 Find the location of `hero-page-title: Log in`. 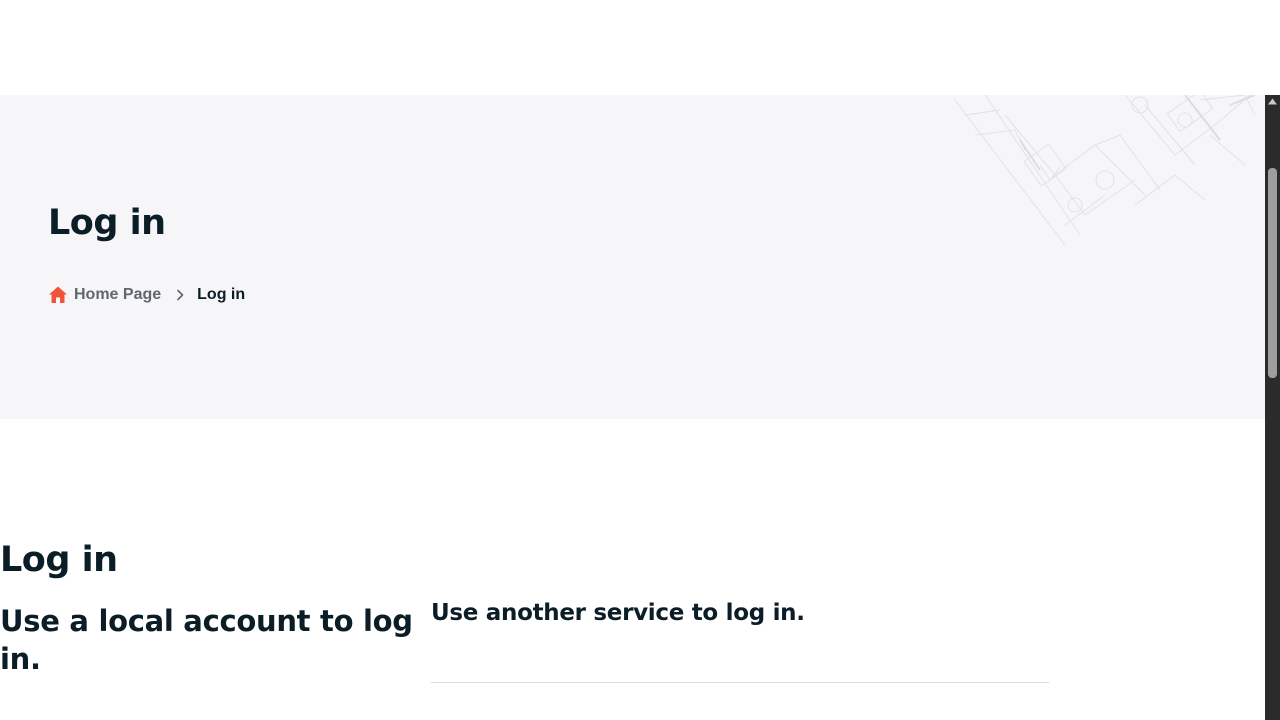

hero-page-title: Log in is located at coordinates (107, 223).